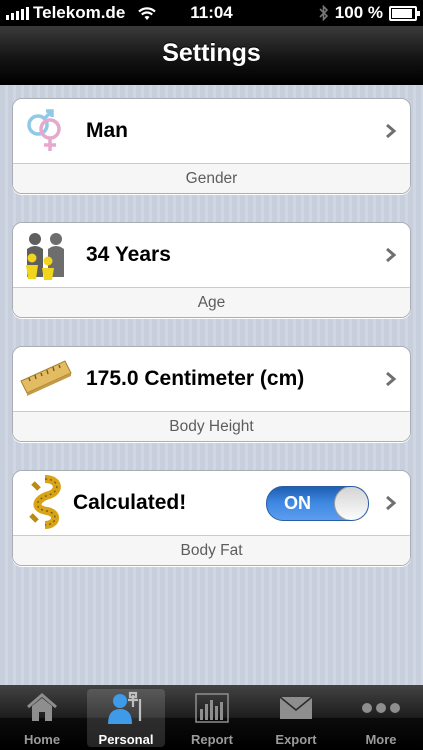  Describe the element at coordinates (130, 502) in the screenshot. I see `body-fat-value: Calculated!` at that location.